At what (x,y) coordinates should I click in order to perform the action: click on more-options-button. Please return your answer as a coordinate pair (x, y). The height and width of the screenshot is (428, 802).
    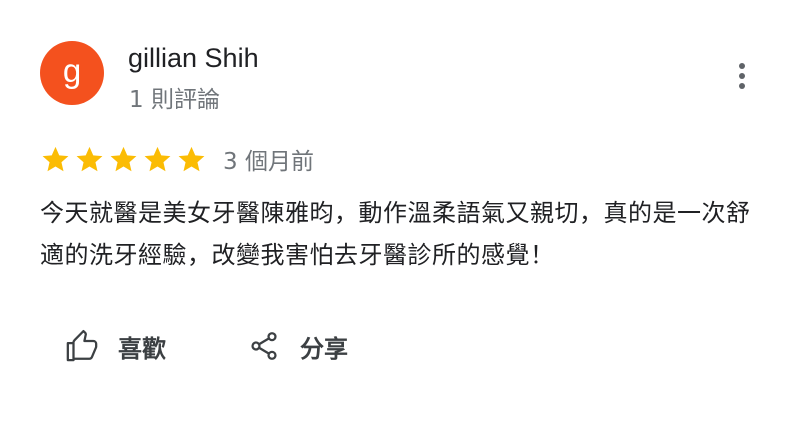
    Looking at the image, I should click on (742, 76).